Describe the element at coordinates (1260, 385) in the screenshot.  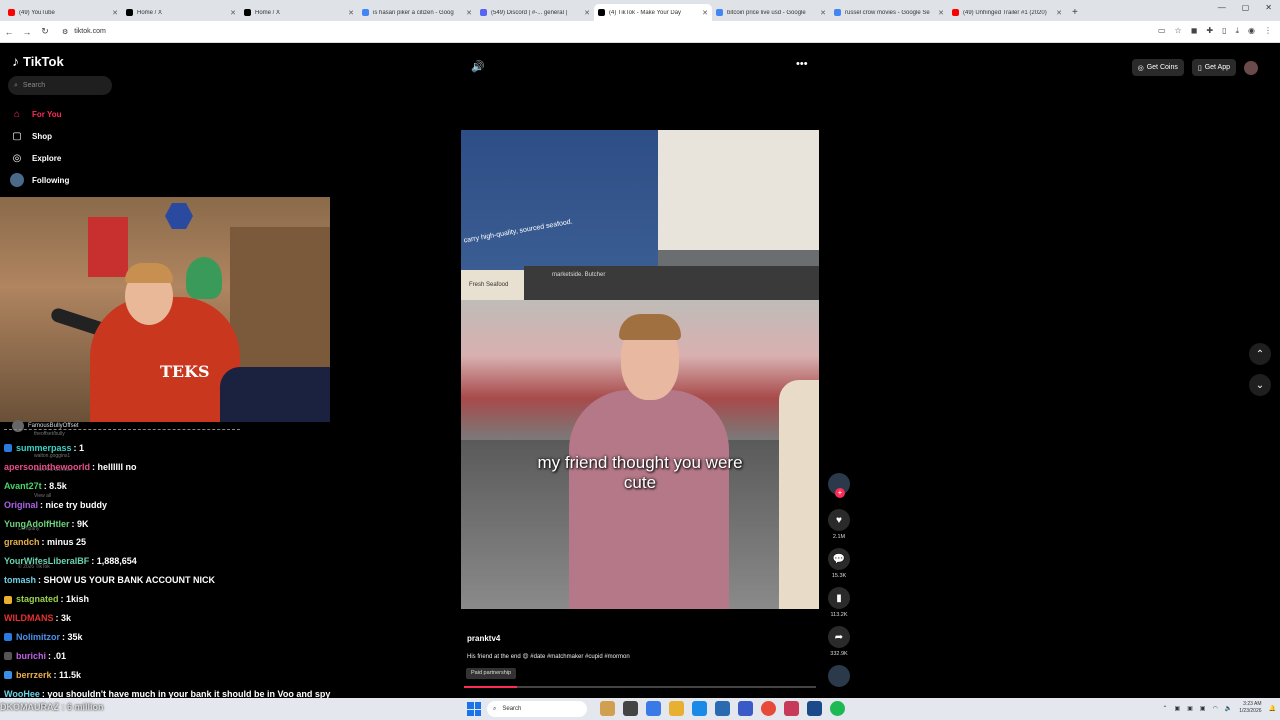
I see `next-video-button: ⌄` at that location.